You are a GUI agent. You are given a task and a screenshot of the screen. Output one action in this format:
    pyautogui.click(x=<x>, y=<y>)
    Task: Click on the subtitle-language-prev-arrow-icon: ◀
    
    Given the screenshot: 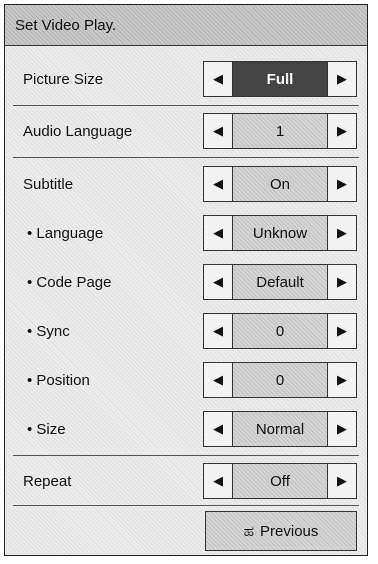 What is the action you would take?
    pyautogui.click(x=218, y=233)
    